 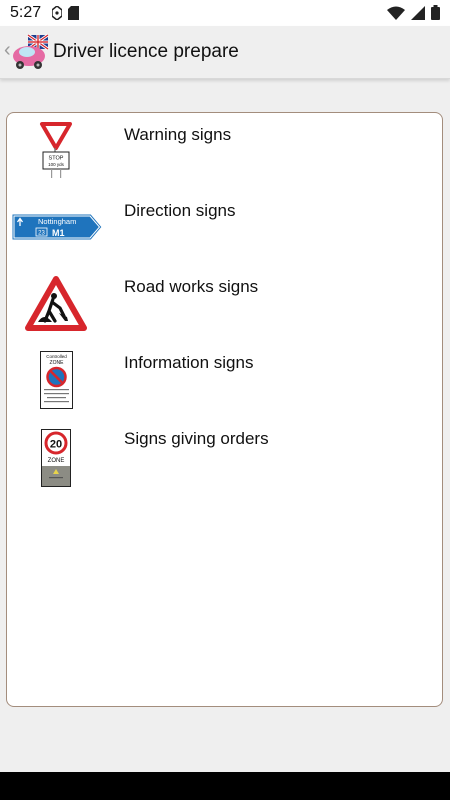 What do you see at coordinates (56, 159) in the screenshot?
I see `sign-text-stop: STOP` at bounding box center [56, 159].